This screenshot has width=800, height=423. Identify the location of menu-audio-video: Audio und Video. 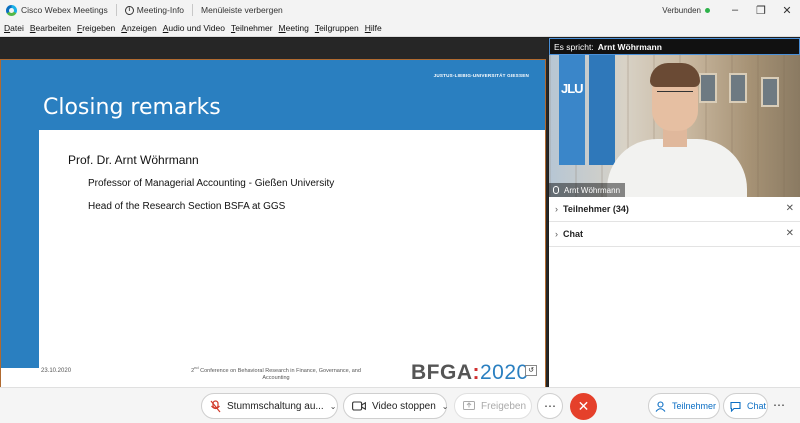
(194, 28).